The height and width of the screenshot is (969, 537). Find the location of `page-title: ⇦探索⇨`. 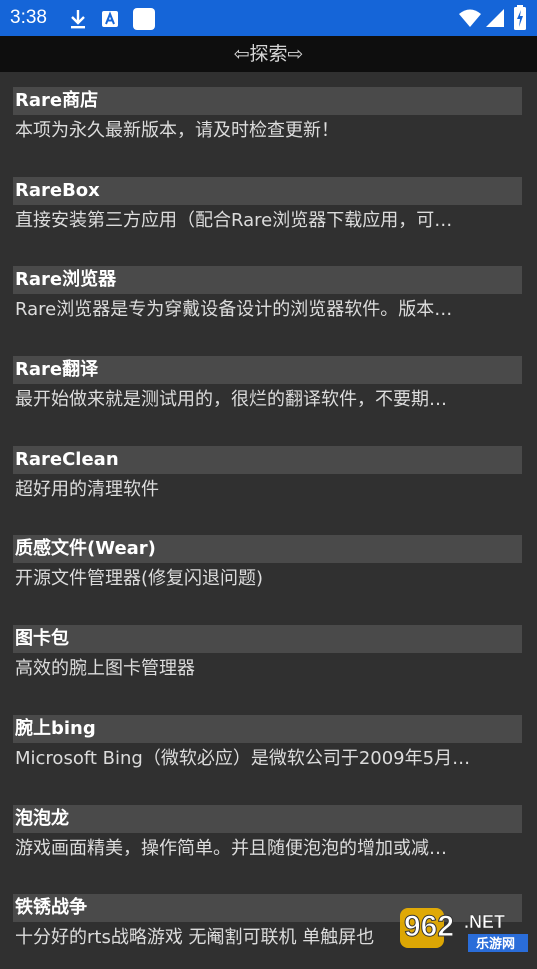

page-title: ⇦探索⇨ is located at coordinates (268, 54).